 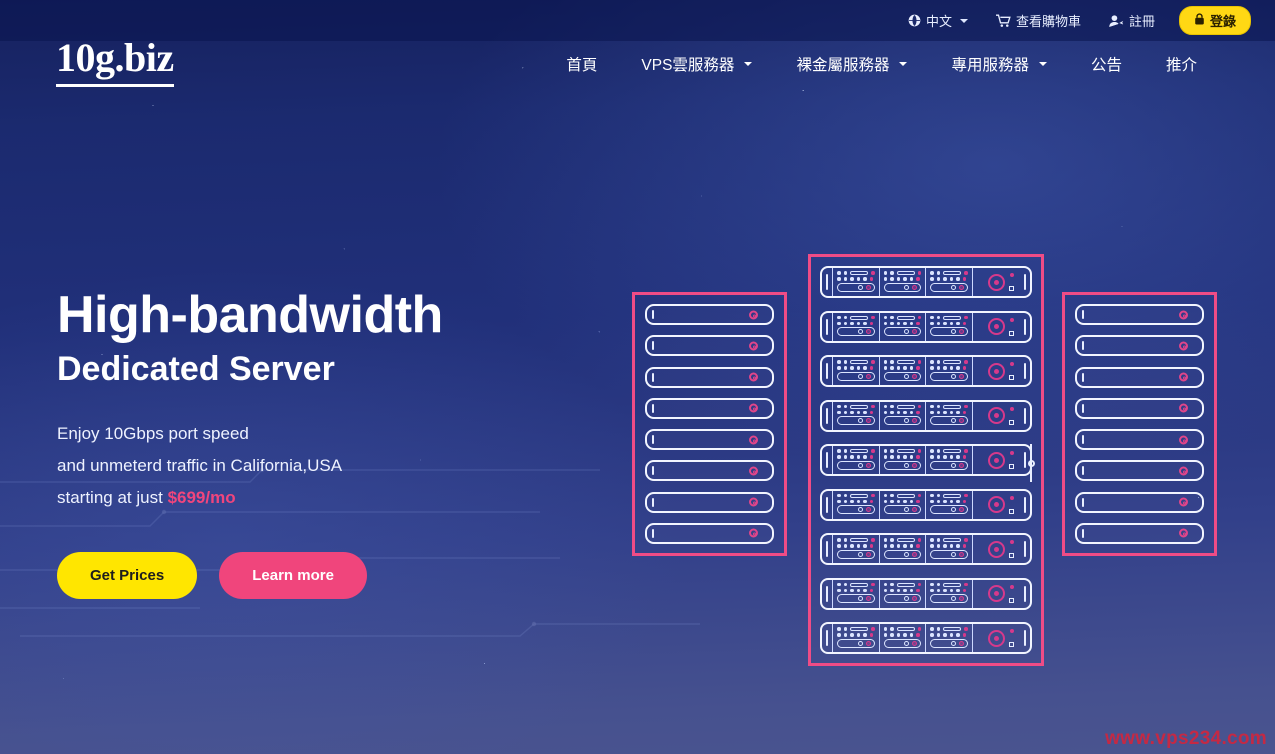 I want to click on nav-item-announcements: 公告, so click(x=1106, y=64).